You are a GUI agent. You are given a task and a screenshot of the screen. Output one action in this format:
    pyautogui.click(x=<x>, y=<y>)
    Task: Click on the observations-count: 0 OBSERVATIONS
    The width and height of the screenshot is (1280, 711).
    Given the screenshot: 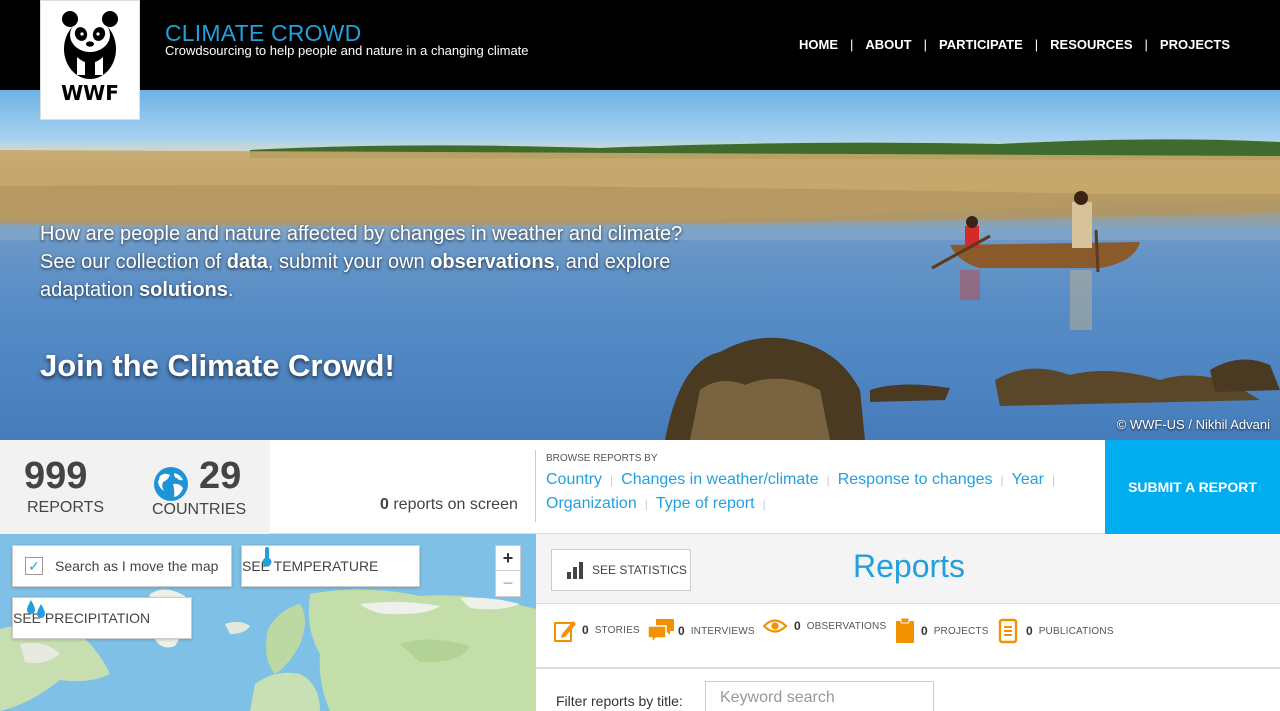 What is the action you would take?
    pyautogui.click(x=824, y=626)
    